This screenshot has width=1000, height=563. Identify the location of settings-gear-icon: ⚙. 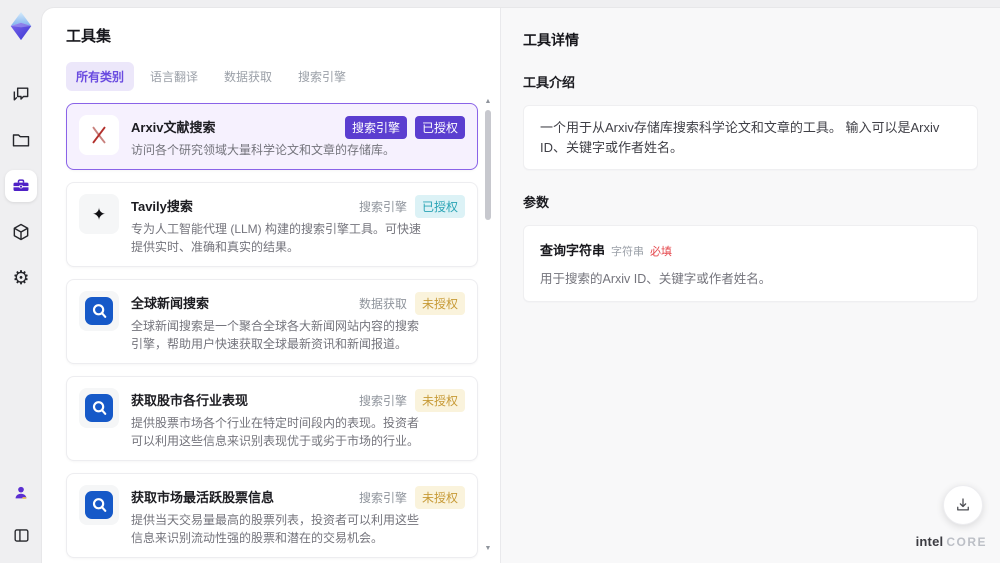
(21, 278).